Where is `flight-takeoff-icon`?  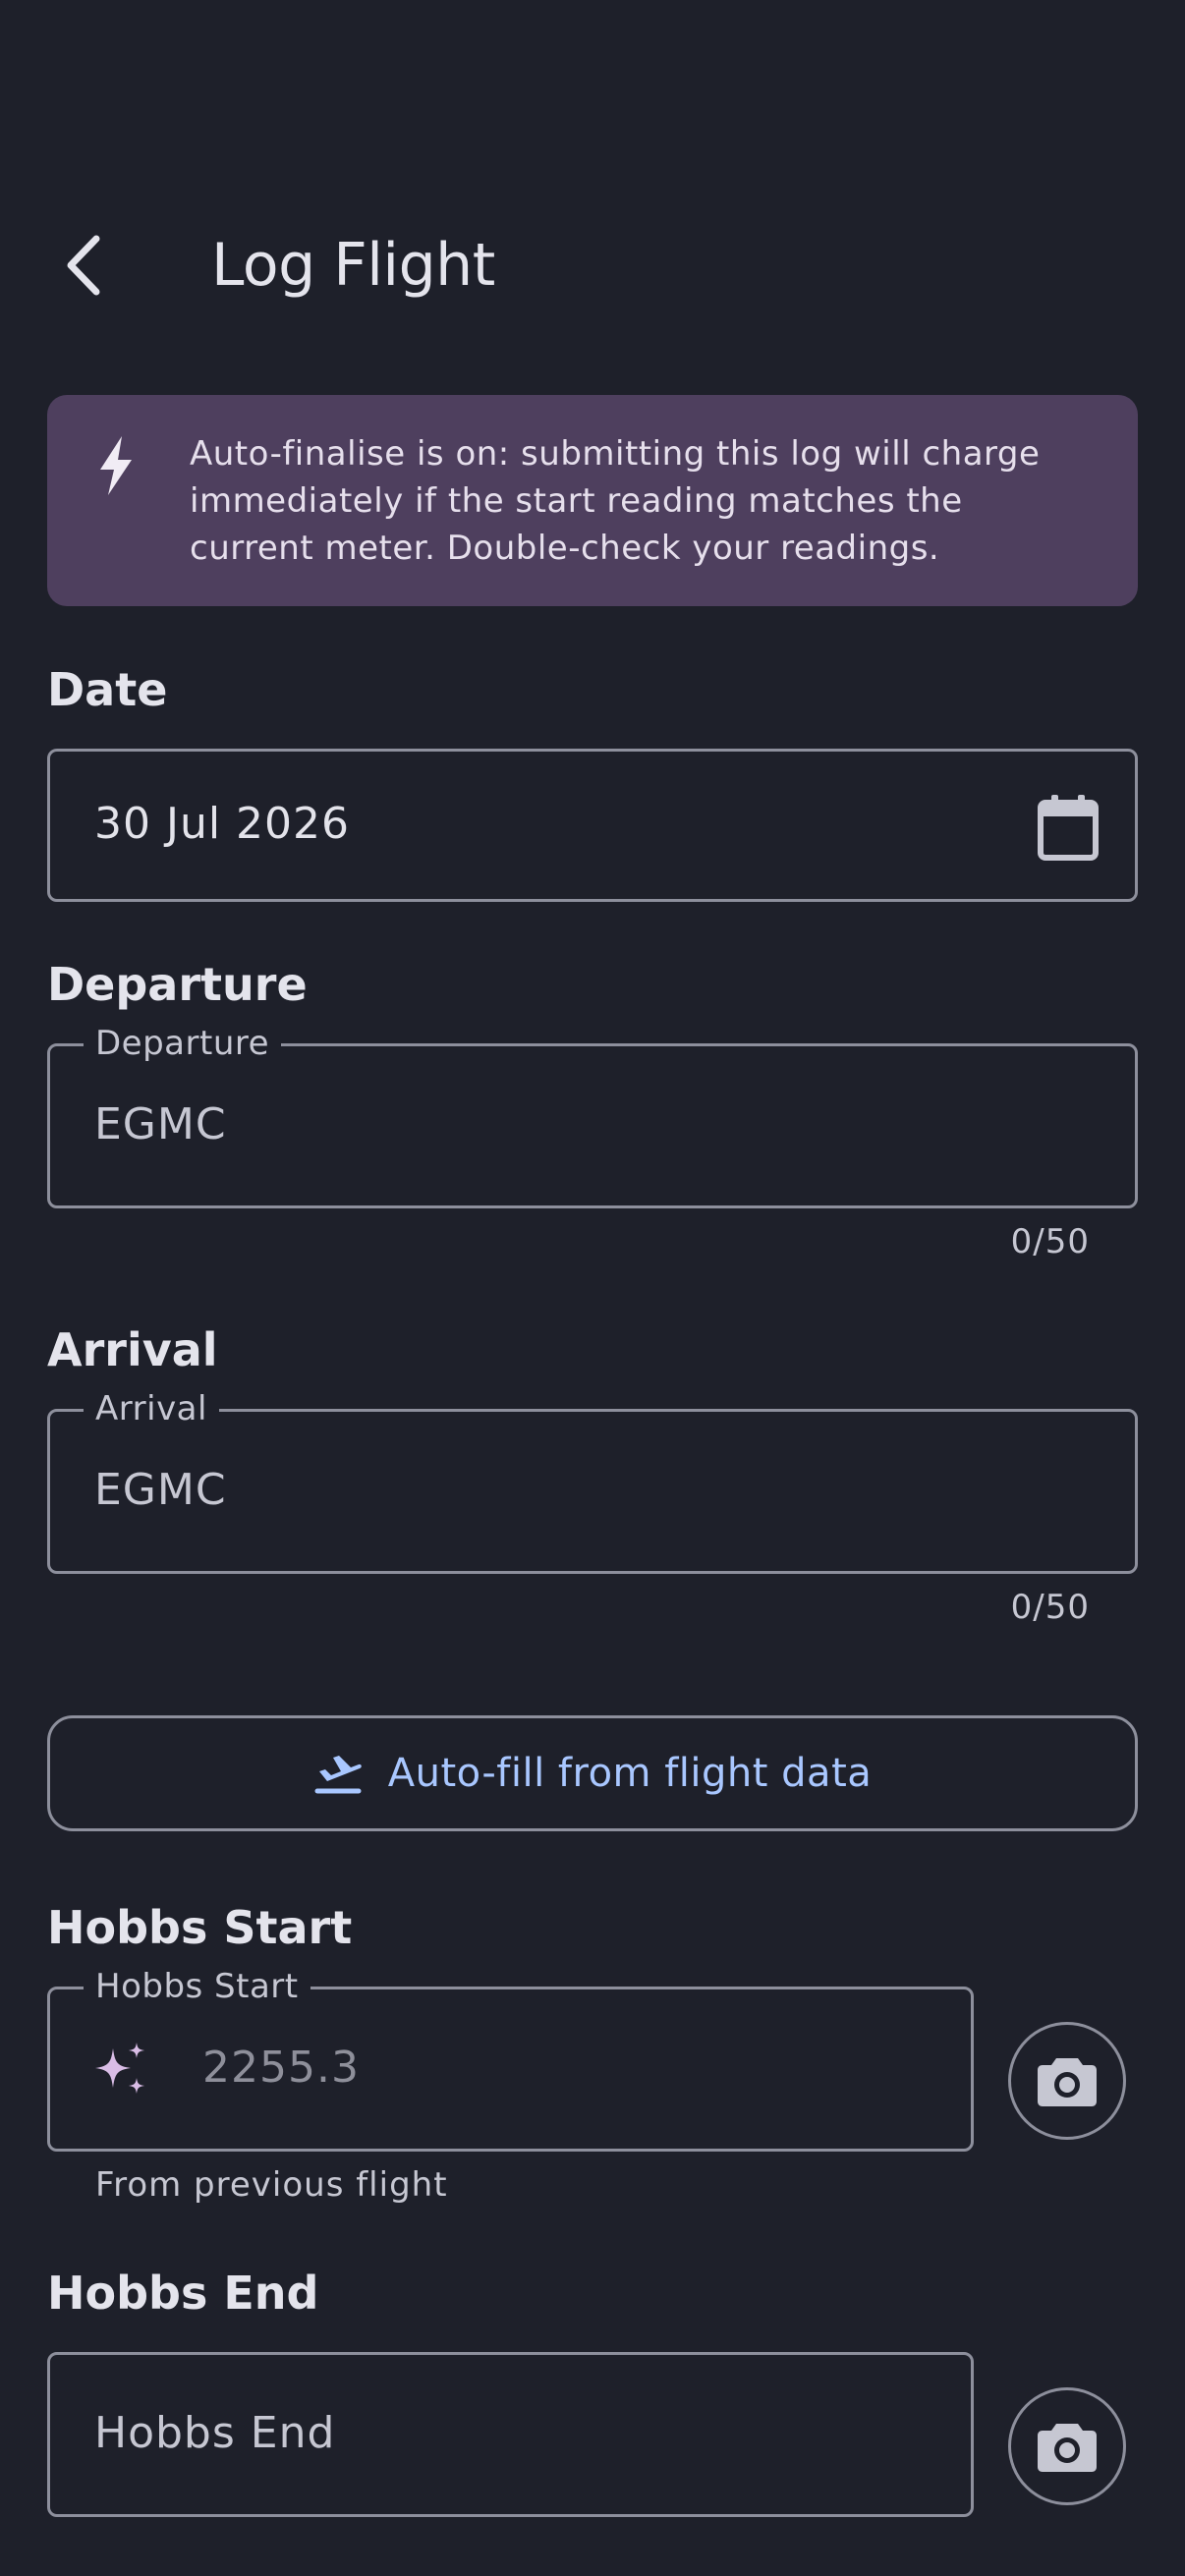
flight-takeoff-icon is located at coordinates (338, 1775).